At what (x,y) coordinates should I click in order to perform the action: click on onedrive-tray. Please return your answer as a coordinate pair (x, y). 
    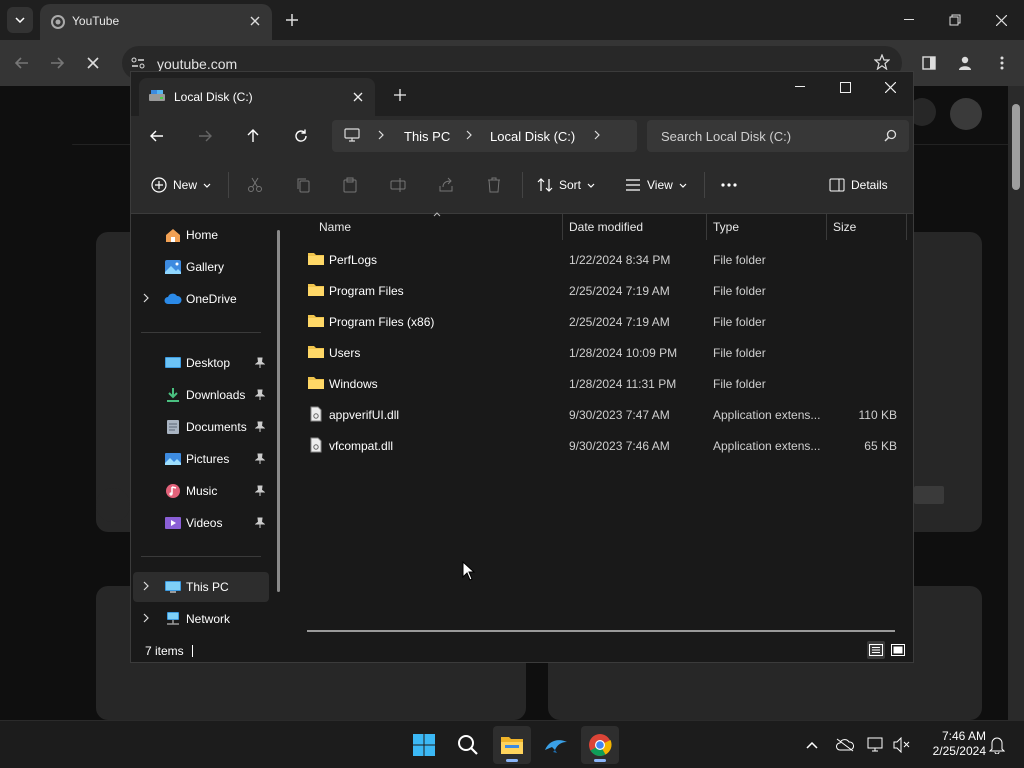
    Looking at the image, I should click on (845, 745).